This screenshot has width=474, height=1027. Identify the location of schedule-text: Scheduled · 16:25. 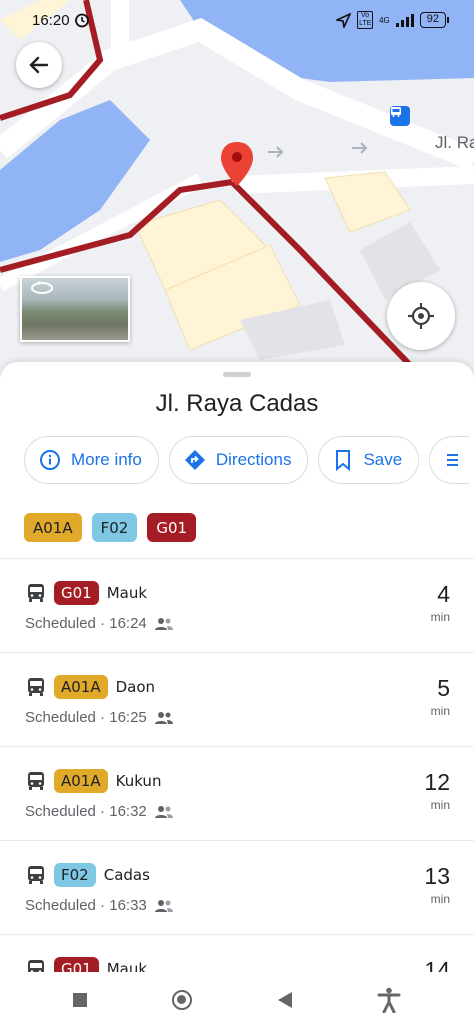
(86, 717).